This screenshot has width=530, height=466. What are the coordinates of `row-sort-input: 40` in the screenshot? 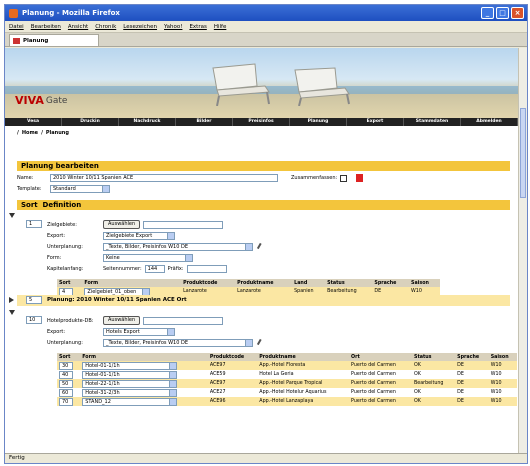 It's located at (66, 374).